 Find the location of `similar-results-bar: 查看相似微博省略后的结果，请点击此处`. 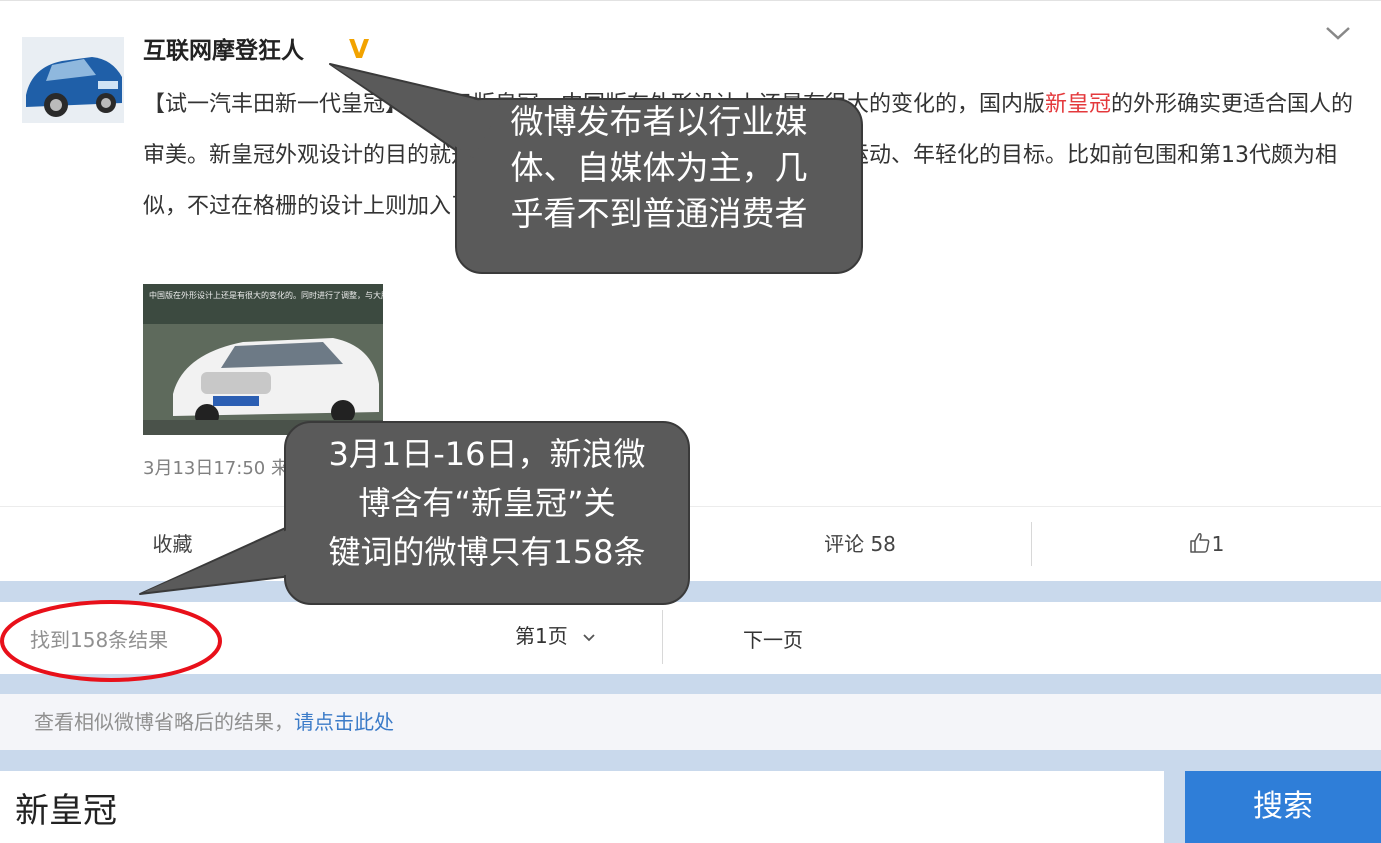

similar-results-bar: 查看相似微博省略后的结果，请点击此处 is located at coordinates (690, 722).